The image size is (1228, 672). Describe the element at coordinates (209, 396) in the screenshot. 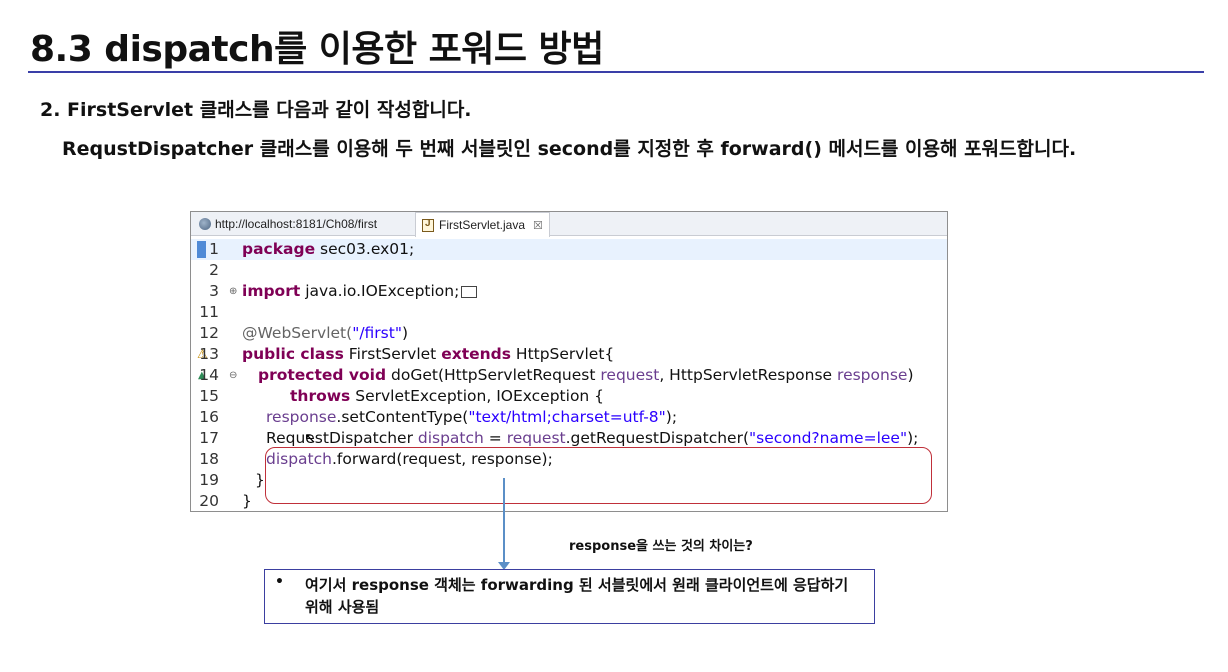

I see `line-number: 15` at that location.